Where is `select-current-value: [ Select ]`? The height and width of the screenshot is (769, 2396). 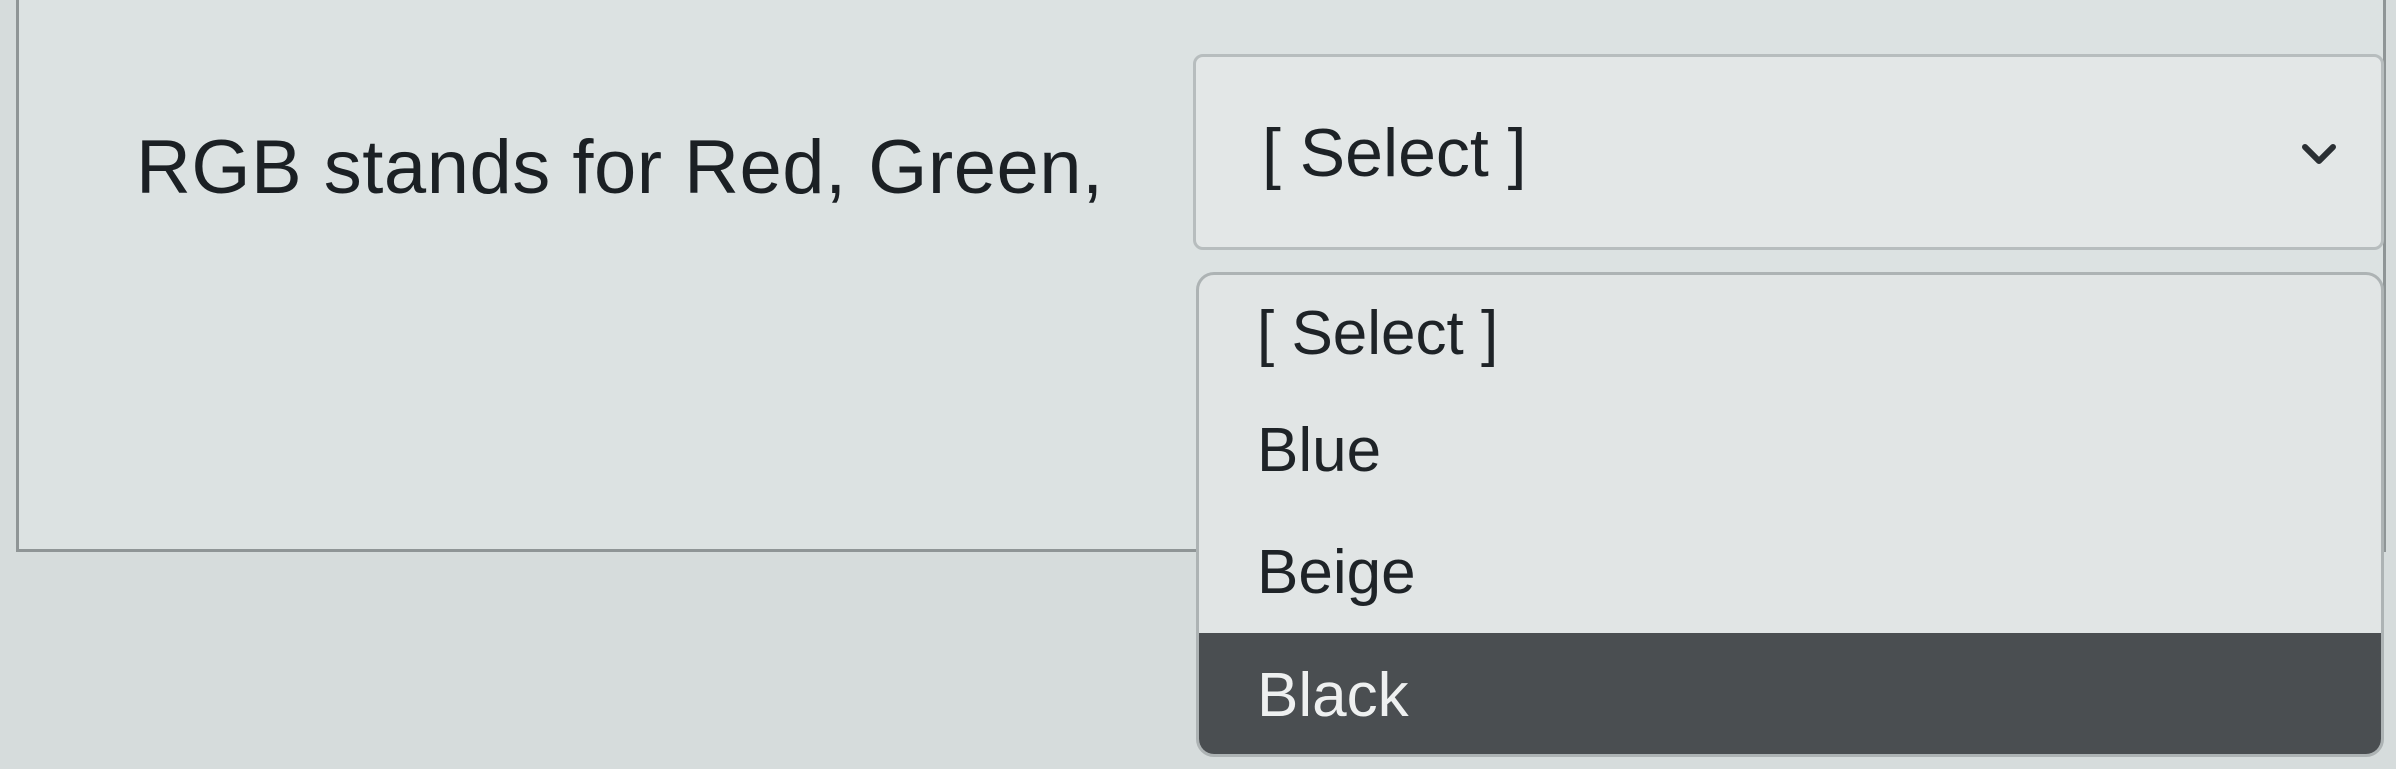
select-current-value: [ Select ] is located at coordinates (1394, 153).